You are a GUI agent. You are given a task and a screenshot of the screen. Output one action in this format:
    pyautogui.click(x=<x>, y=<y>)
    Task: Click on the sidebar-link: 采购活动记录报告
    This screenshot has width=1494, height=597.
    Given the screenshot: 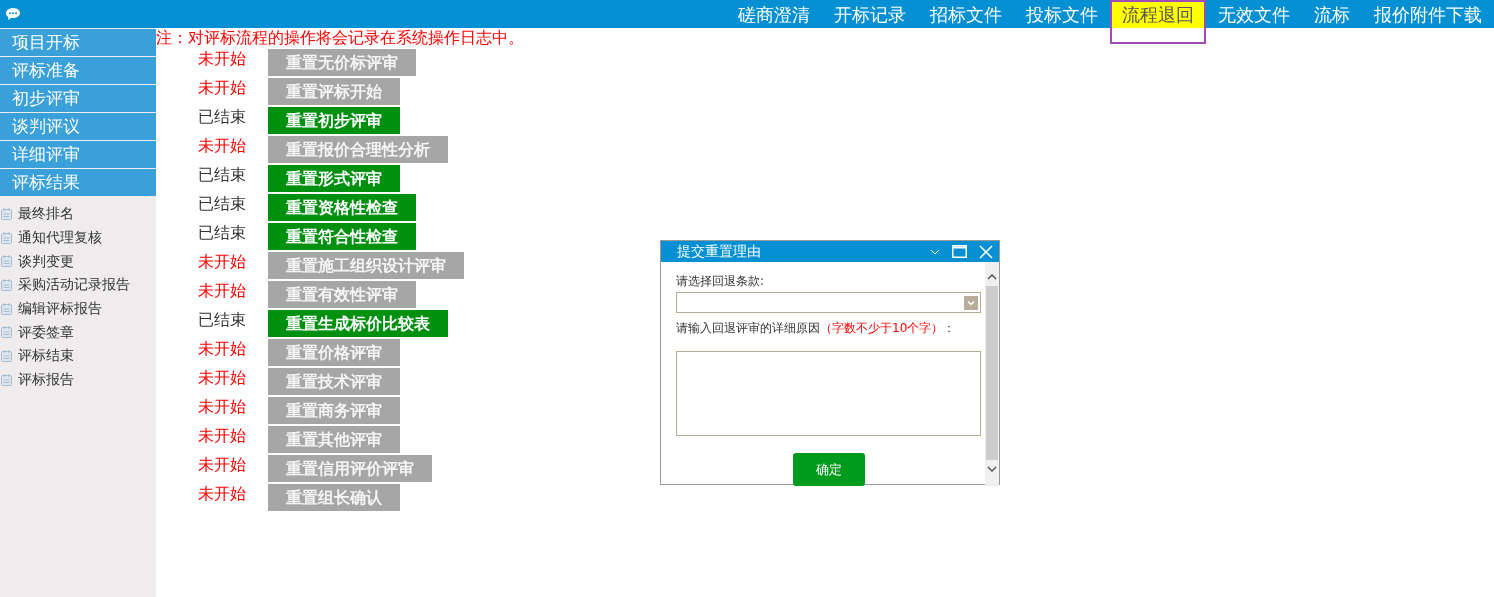 What is the action you would take?
    pyautogui.click(x=74, y=285)
    